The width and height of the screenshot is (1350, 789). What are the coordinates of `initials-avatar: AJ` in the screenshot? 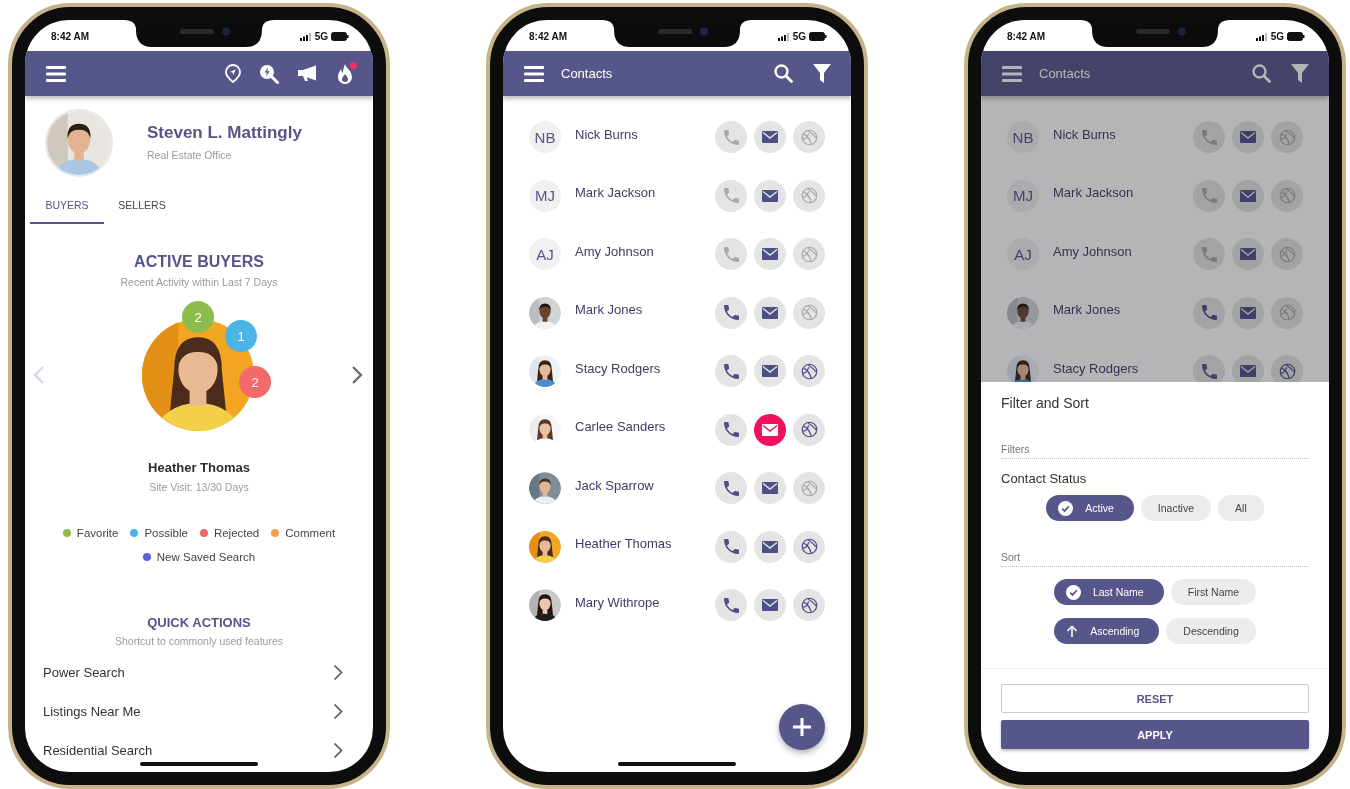 It's located at (545, 254).